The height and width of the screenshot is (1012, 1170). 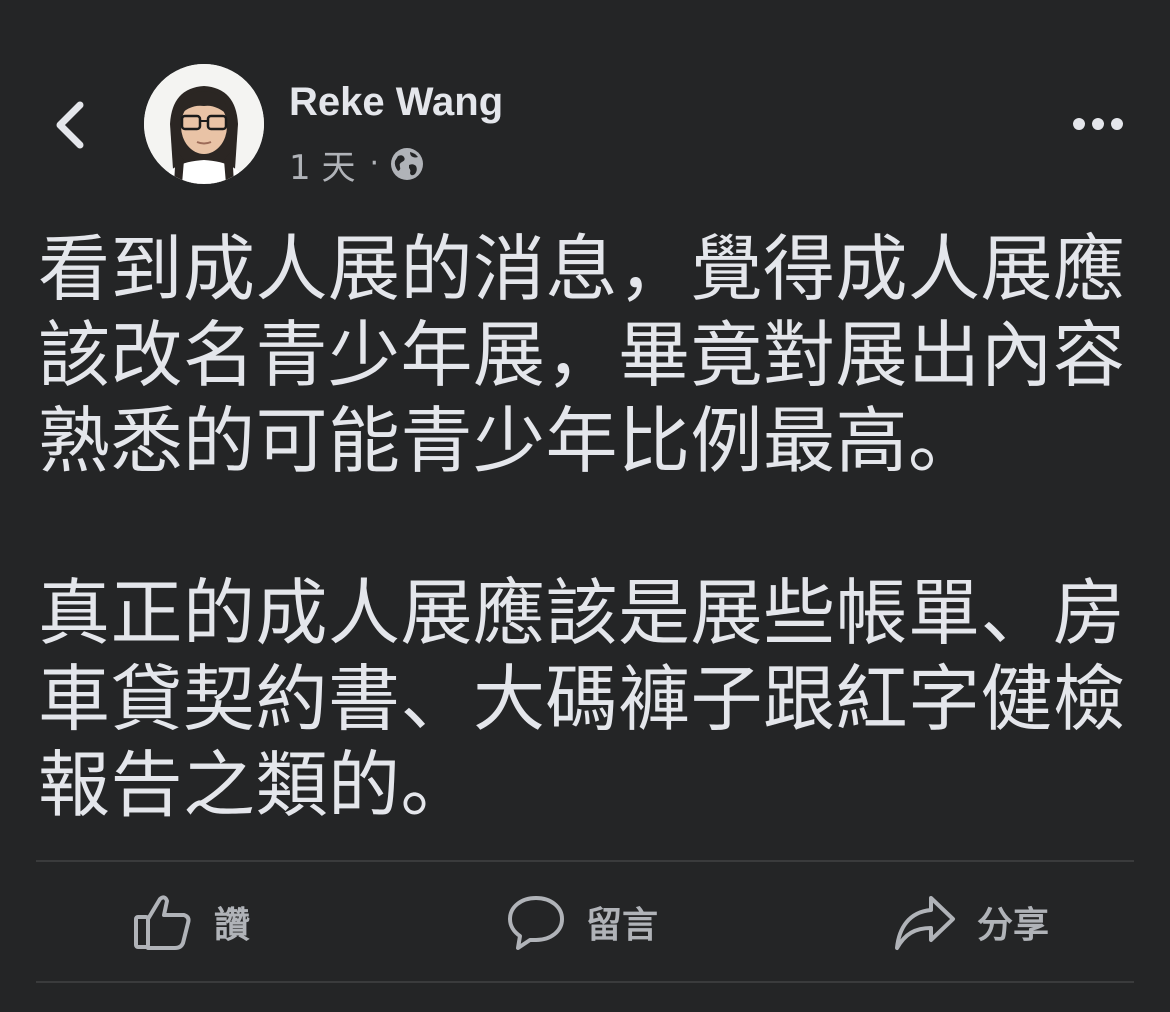 I want to click on action-bar: 讚 留言 分享, so click(x=585, y=921).